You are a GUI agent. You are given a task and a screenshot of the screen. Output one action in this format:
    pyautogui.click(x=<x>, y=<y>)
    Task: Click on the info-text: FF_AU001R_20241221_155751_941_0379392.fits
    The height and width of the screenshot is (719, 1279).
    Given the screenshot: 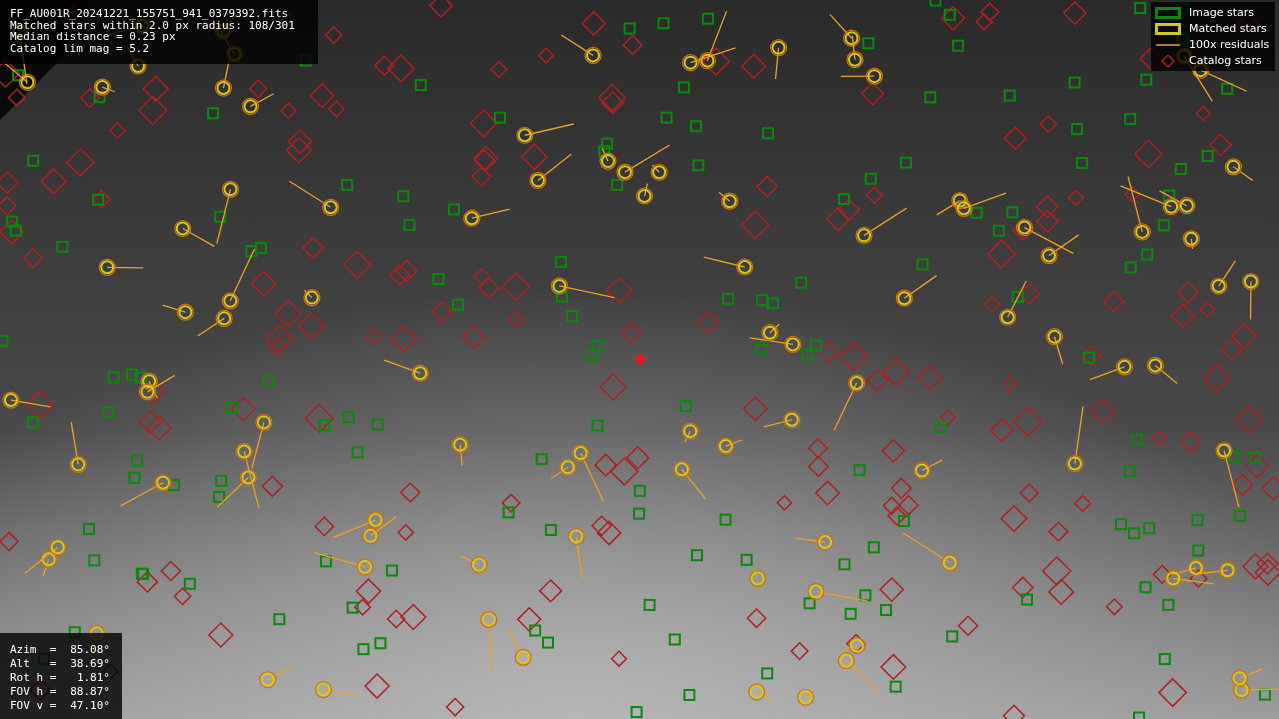 What is the action you would take?
    pyautogui.click(x=150, y=14)
    